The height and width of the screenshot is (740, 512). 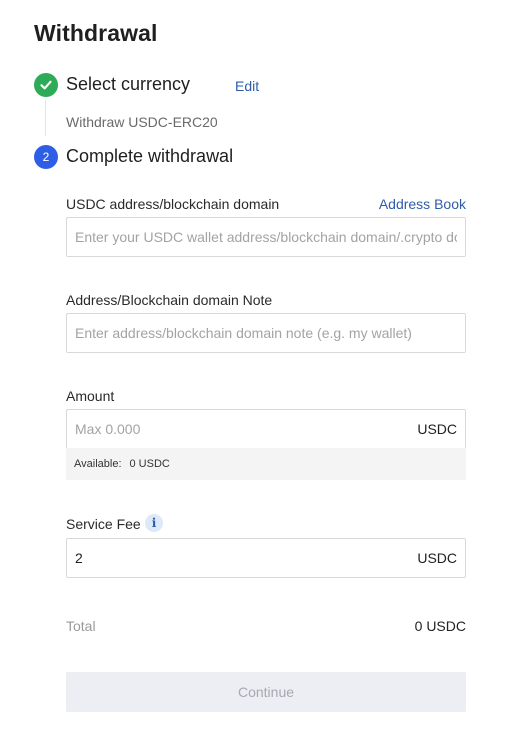 I want to click on page-title: Withdrawal, so click(x=96, y=33).